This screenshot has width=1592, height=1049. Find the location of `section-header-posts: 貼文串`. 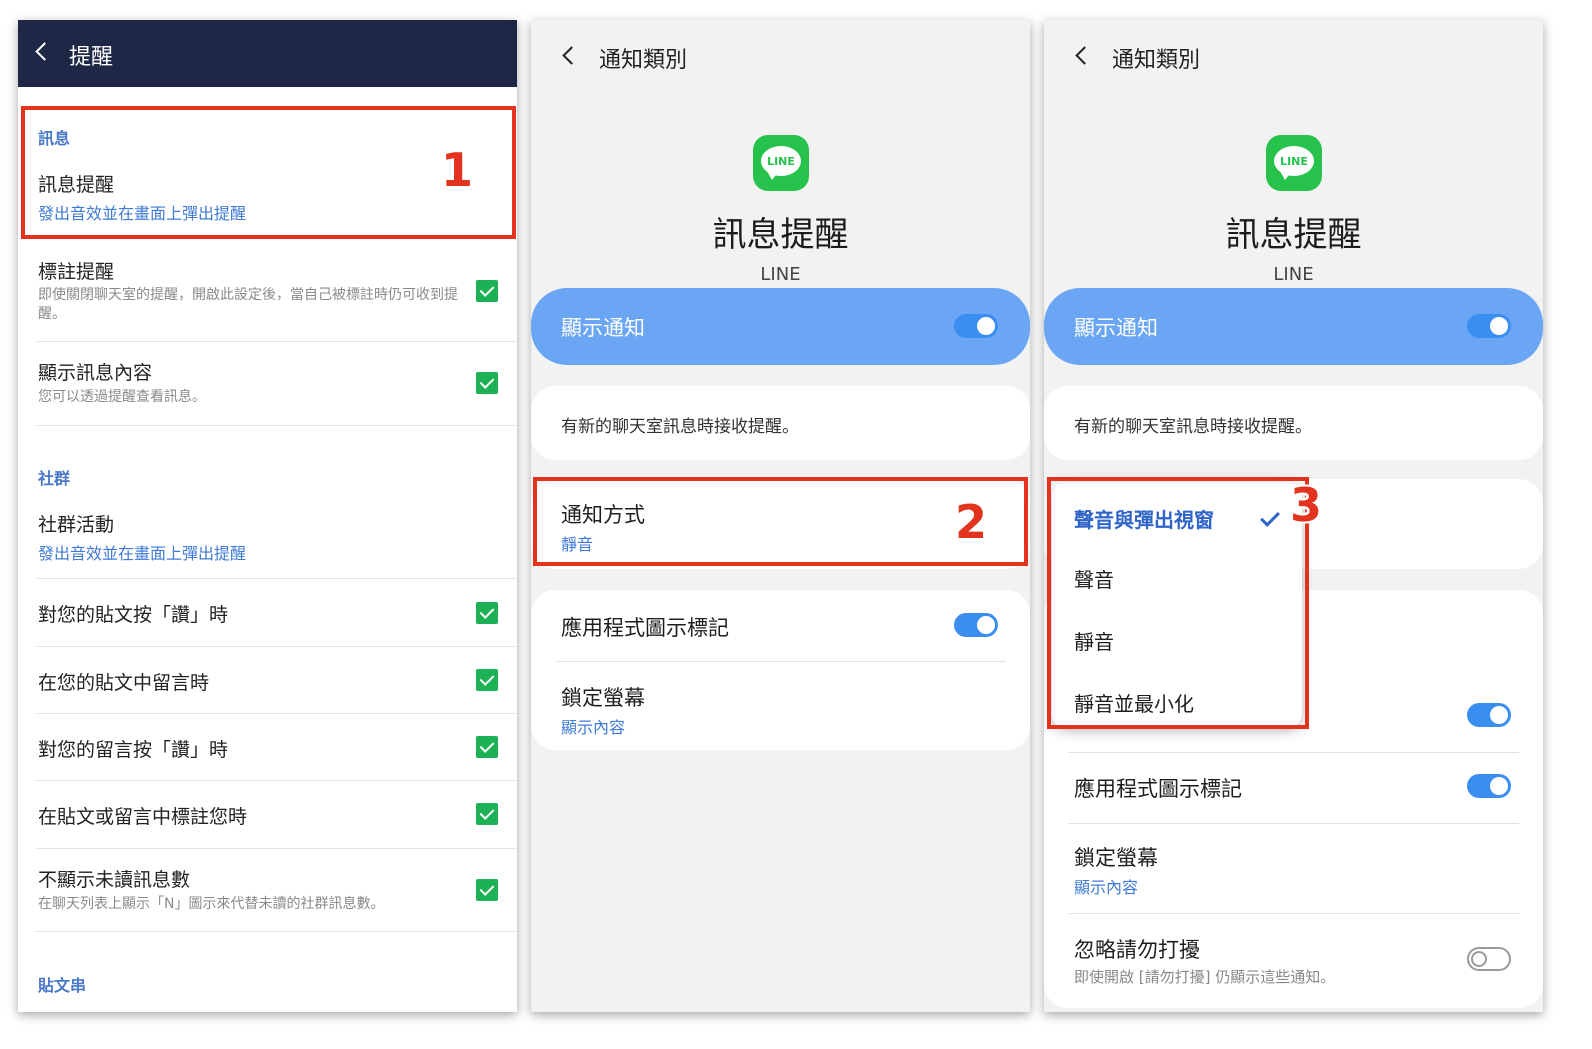

section-header-posts: 貼文串 is located at coordinates (62, 985).